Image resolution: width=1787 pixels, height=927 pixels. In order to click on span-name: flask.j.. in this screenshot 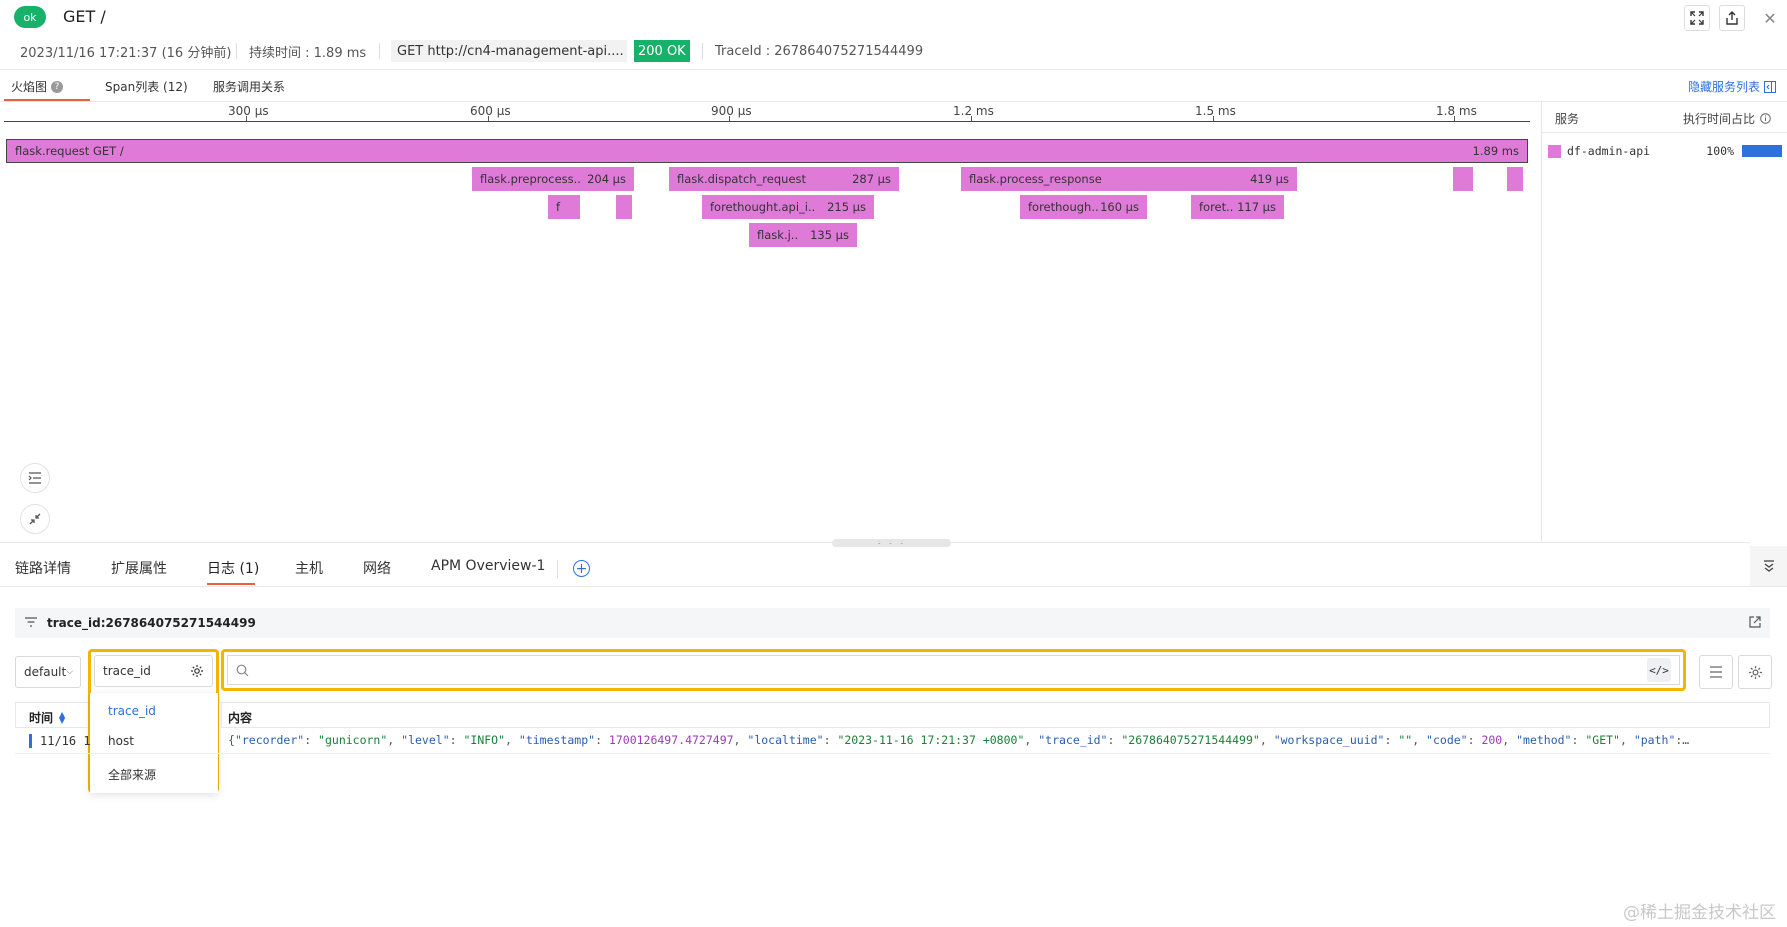, I will do `click(778, 235)`.